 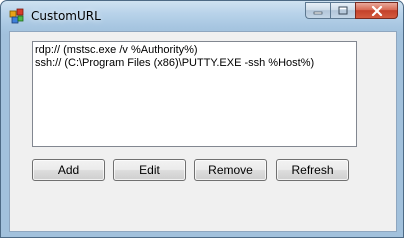 I want to click on caption-buttons, so click(x=351, y=11).